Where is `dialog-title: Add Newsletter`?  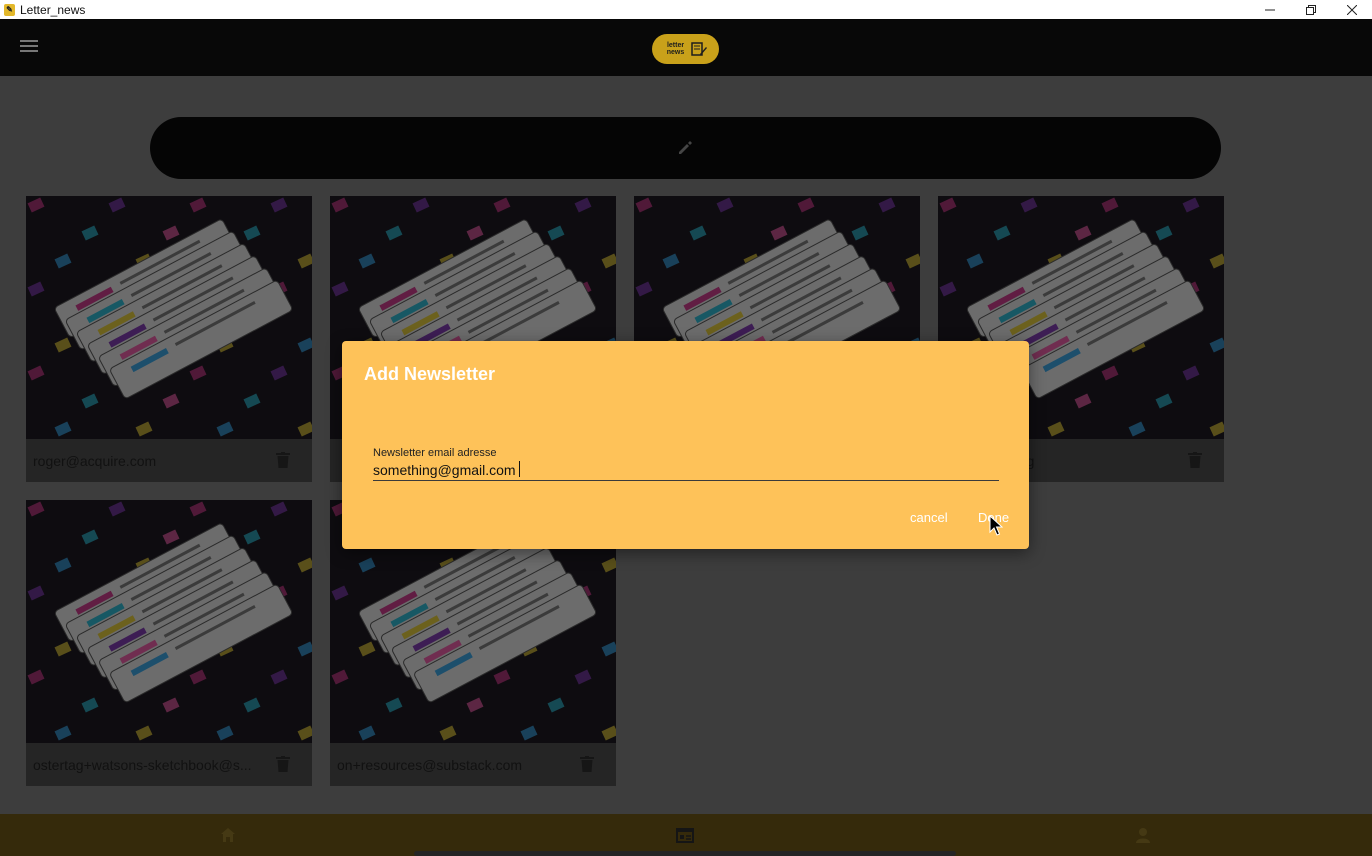
dialog-title: Add Newsletter is located at coordinates (430, 374).